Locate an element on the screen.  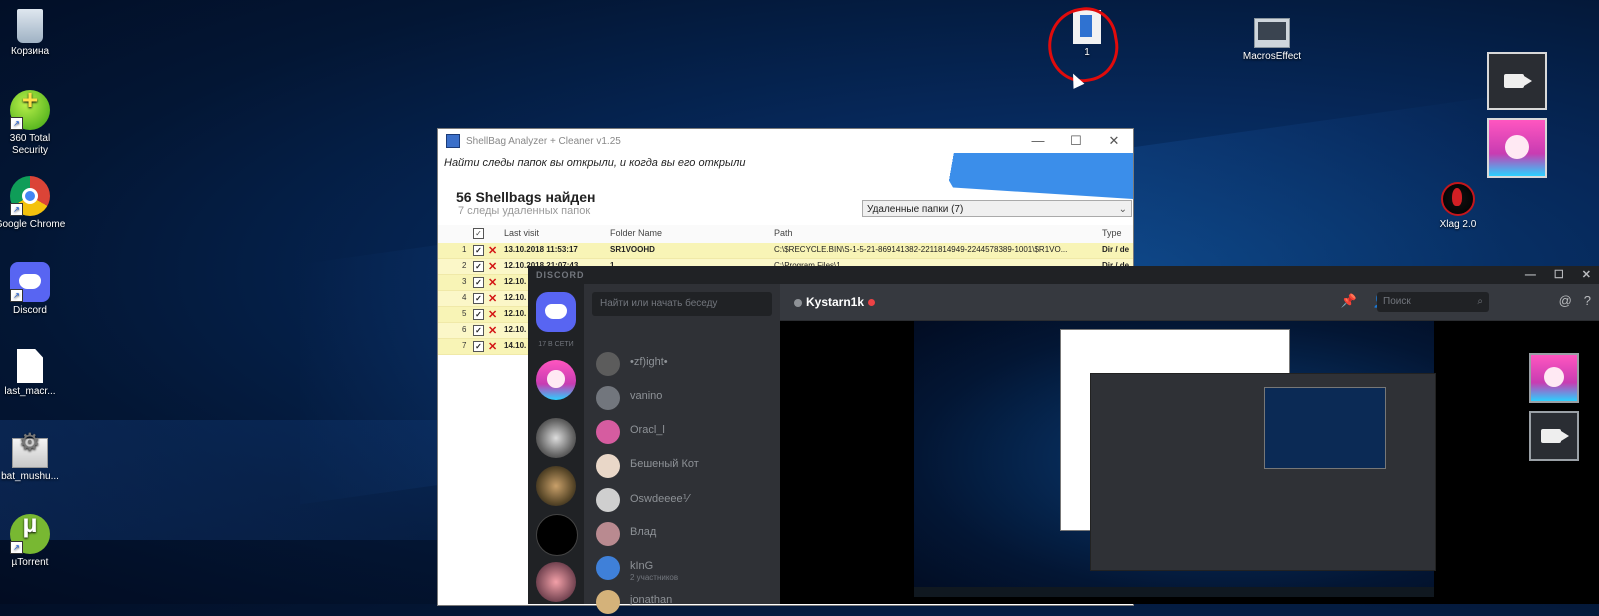
dm-list-item: vanino is located at coordinates (686, 398).